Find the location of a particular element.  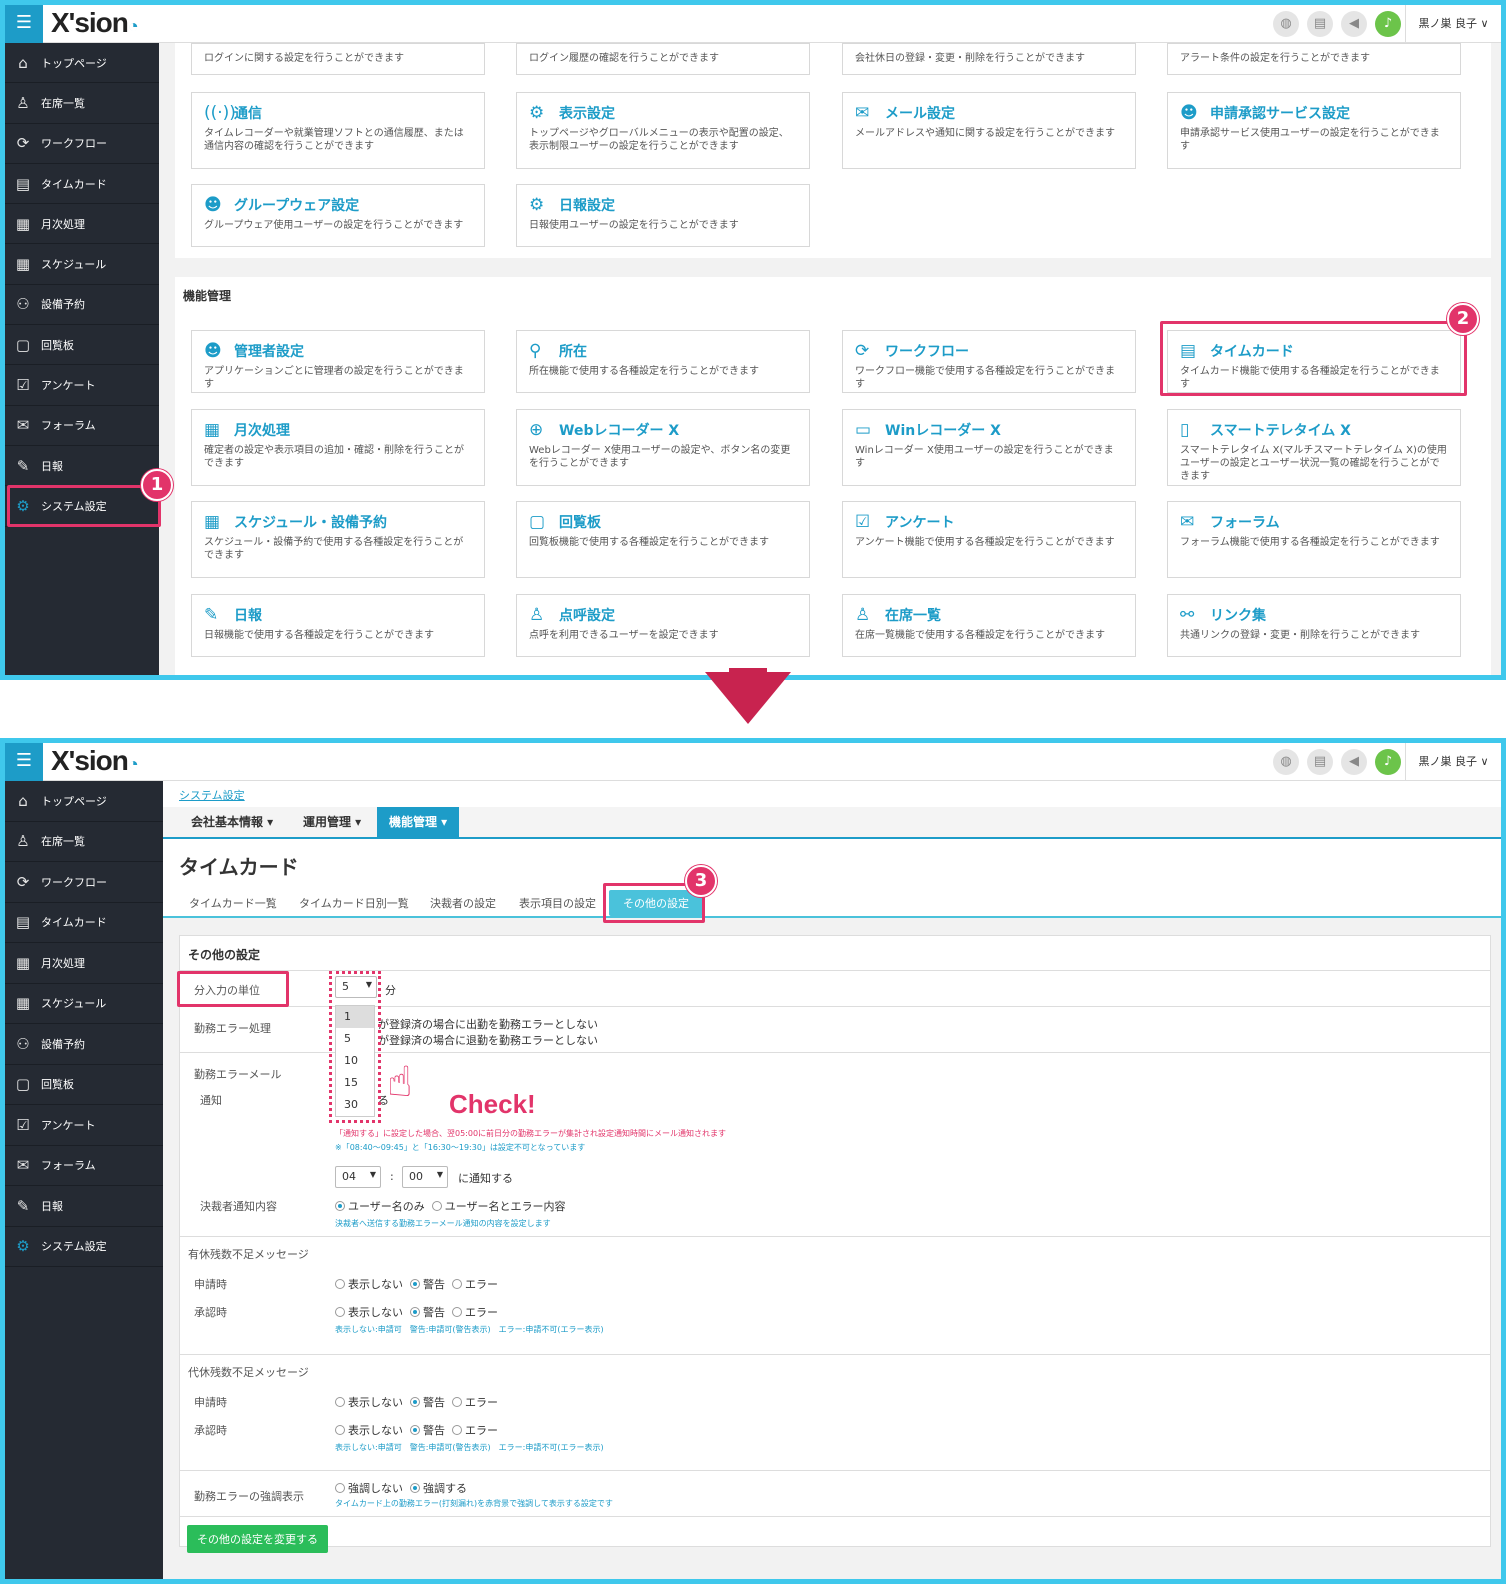

sidebar-item: ⚙ システム設定 is located at coordinates (84, 1247).